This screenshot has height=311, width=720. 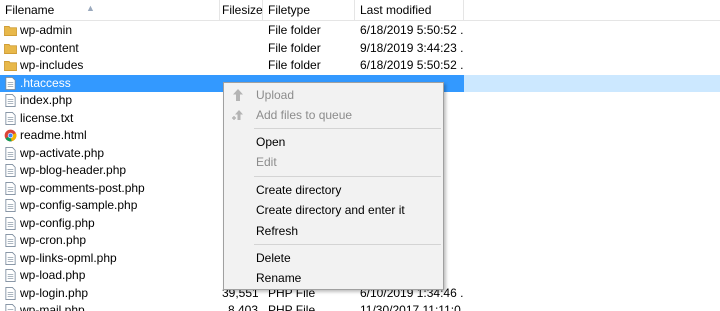 What do you see at coordinates (53, 240) in the screenshot?
I see `file-name: wp-cron.php` at bounding box center [53, 240].